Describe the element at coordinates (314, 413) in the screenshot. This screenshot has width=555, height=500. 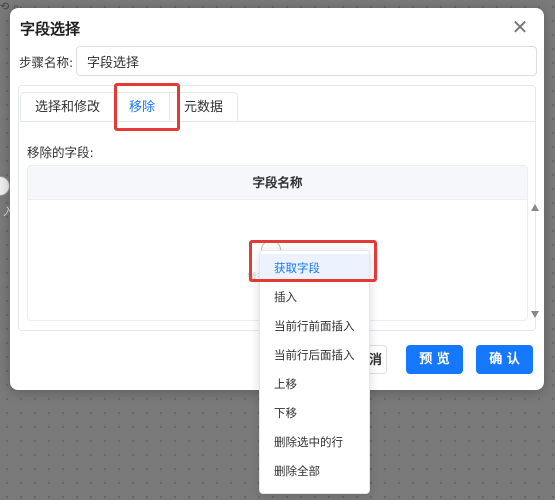
I see `menu-item-move-down: 下移` at that location.